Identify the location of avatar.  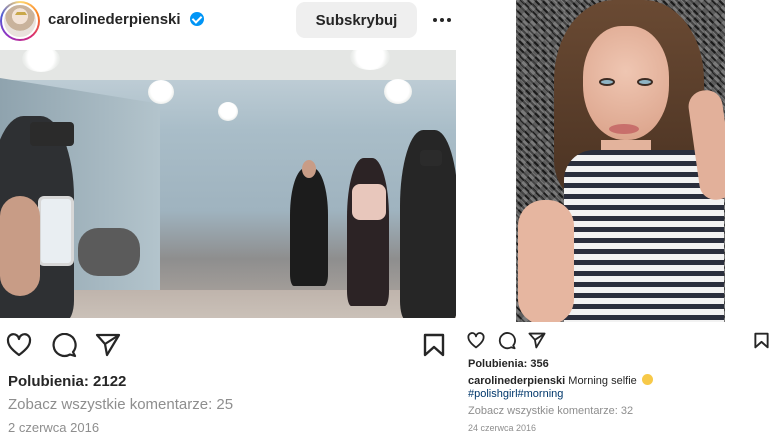
(20, 21).